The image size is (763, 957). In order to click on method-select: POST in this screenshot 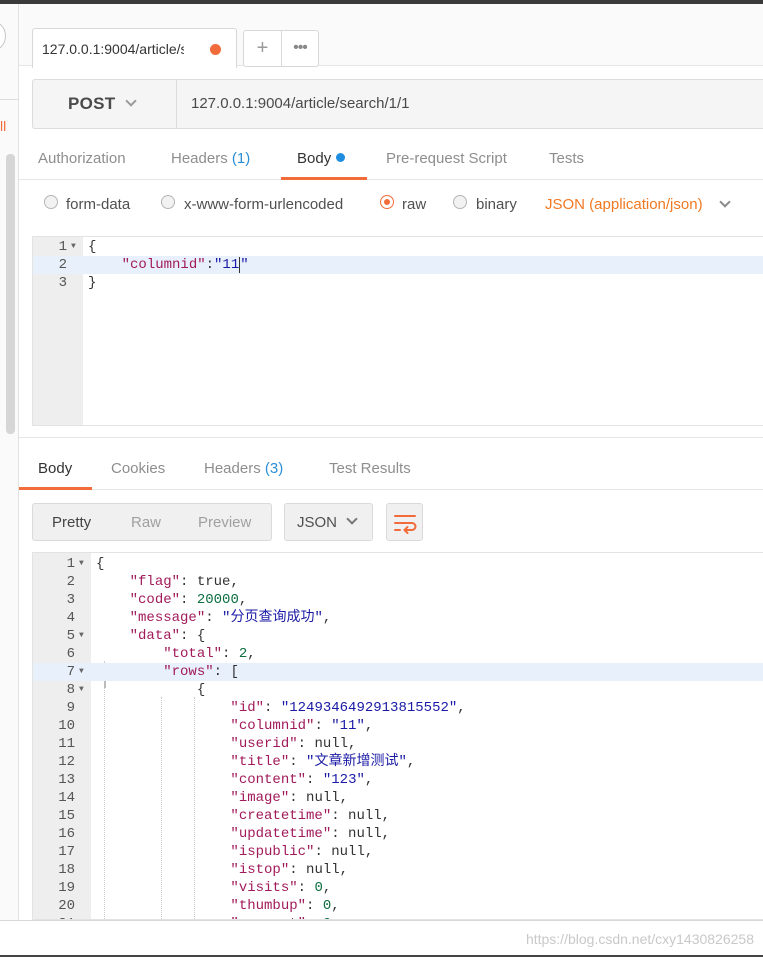, I will do `click(105, 104)`.